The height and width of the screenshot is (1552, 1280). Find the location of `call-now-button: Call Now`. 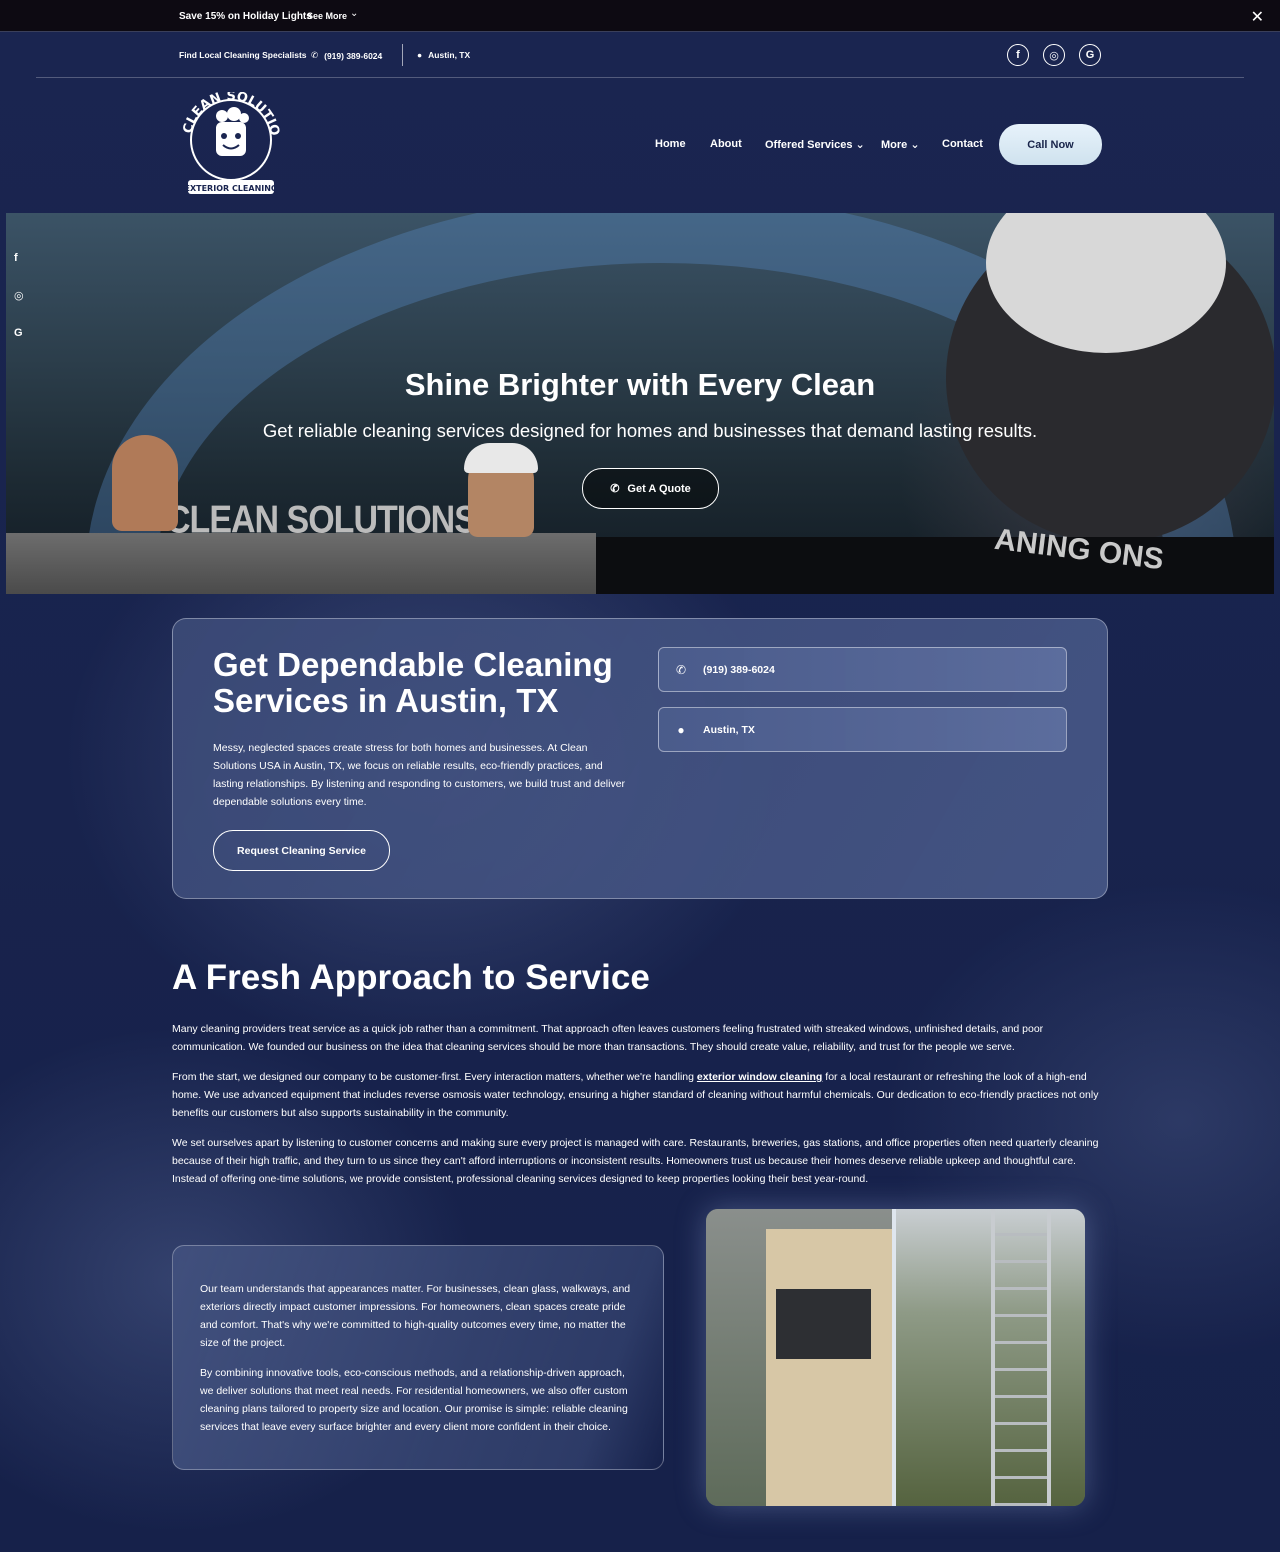

call-now-button: Call Now is located at coordinates (1050, 144).